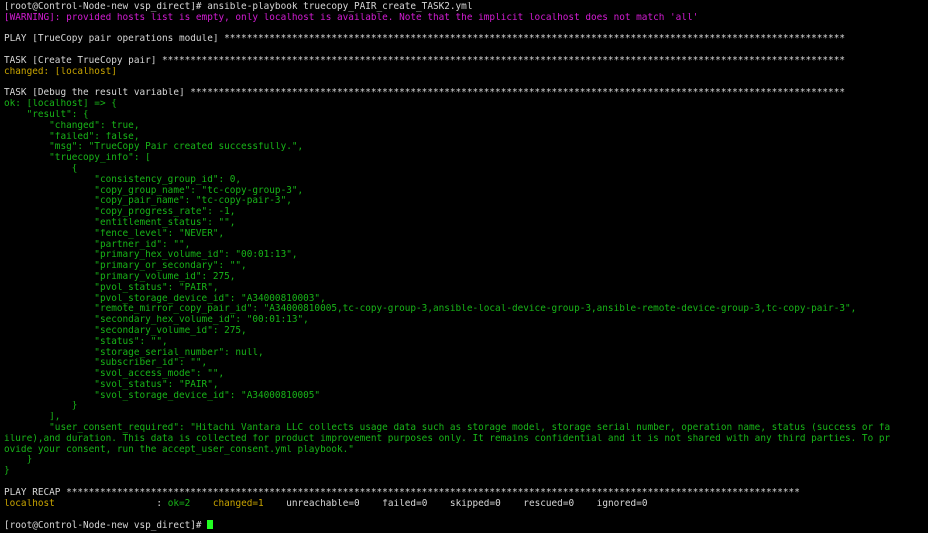 The width and height of the screenshot is (928, 533). I want to click on terminal-line: ok: [localhost] => {, so click(466, 104).